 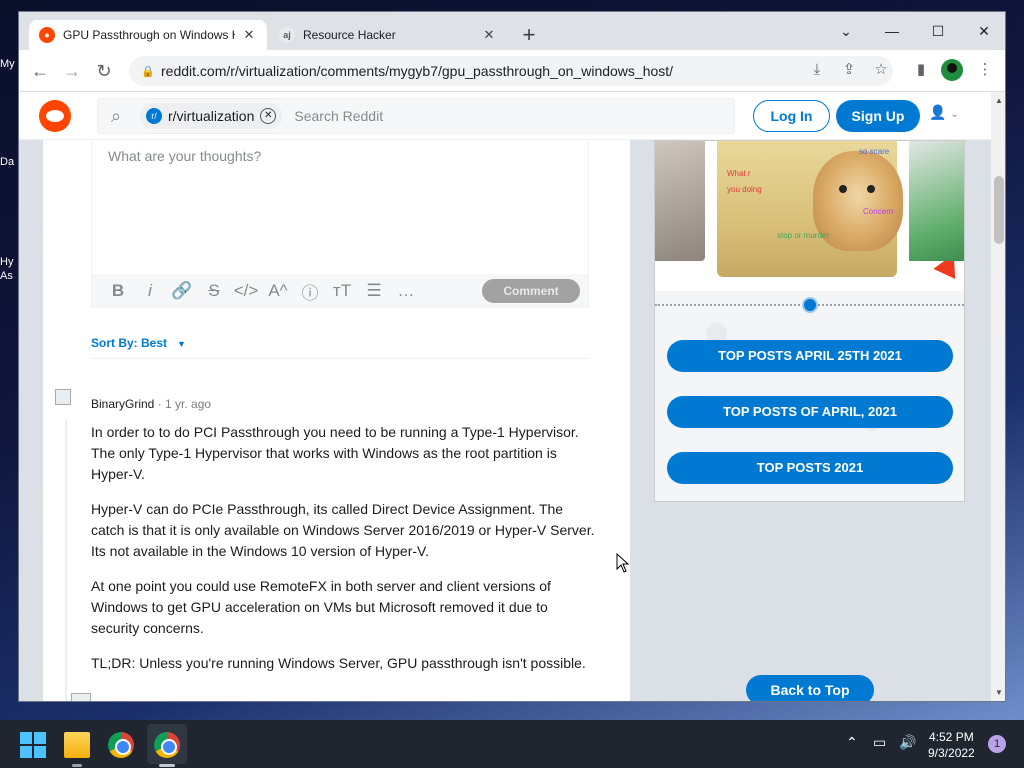 What do you see at coordinates (374, 291) in the screenshot?
I see `bulleted-list-icon: ☰` at bounding box center [374, 291].